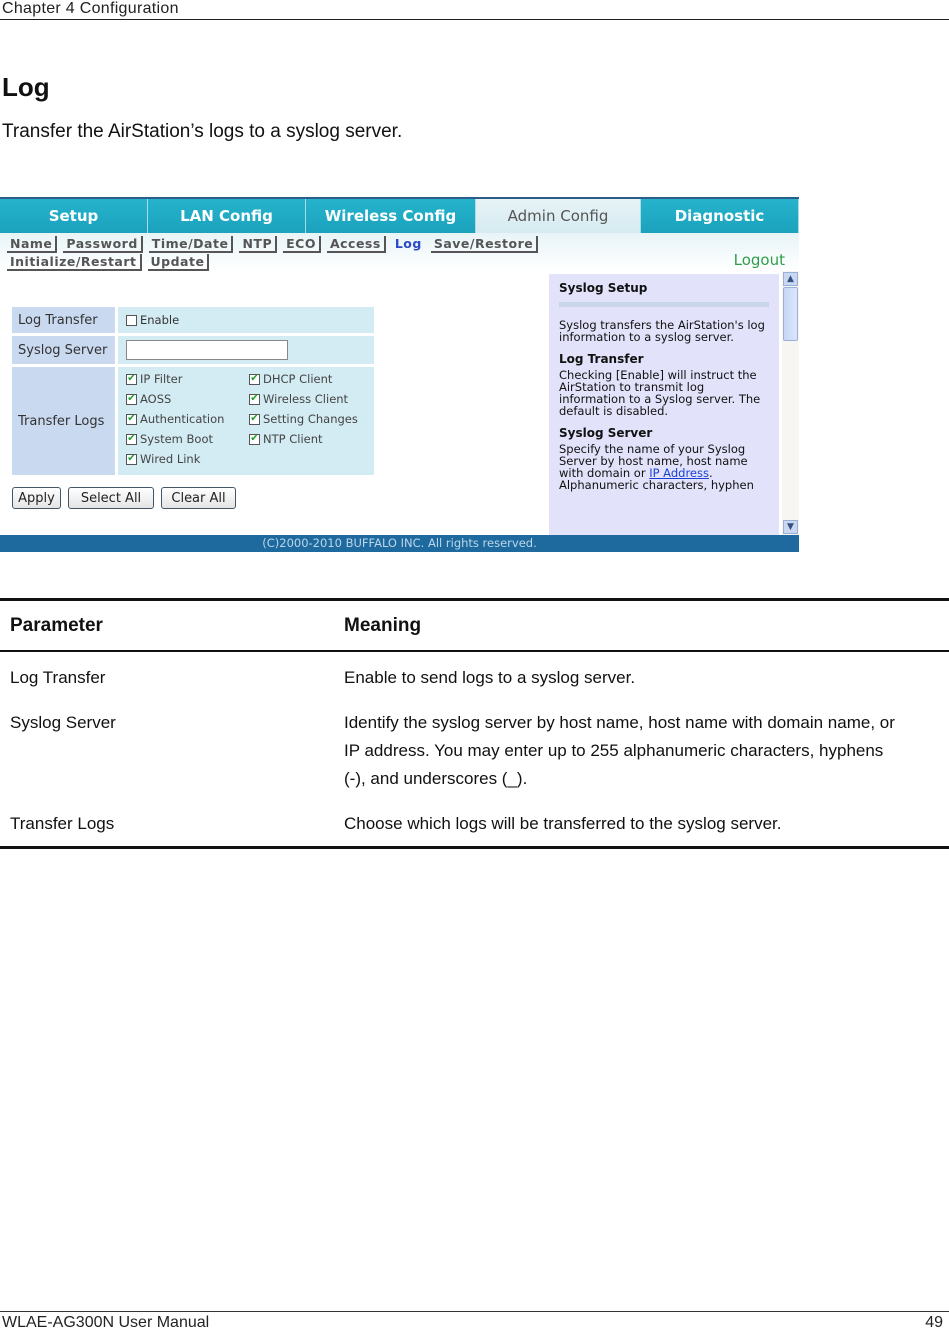  Describe the element at coordinates (474, 847) in the screenshot. I see `table-bottom-rule` at that location.